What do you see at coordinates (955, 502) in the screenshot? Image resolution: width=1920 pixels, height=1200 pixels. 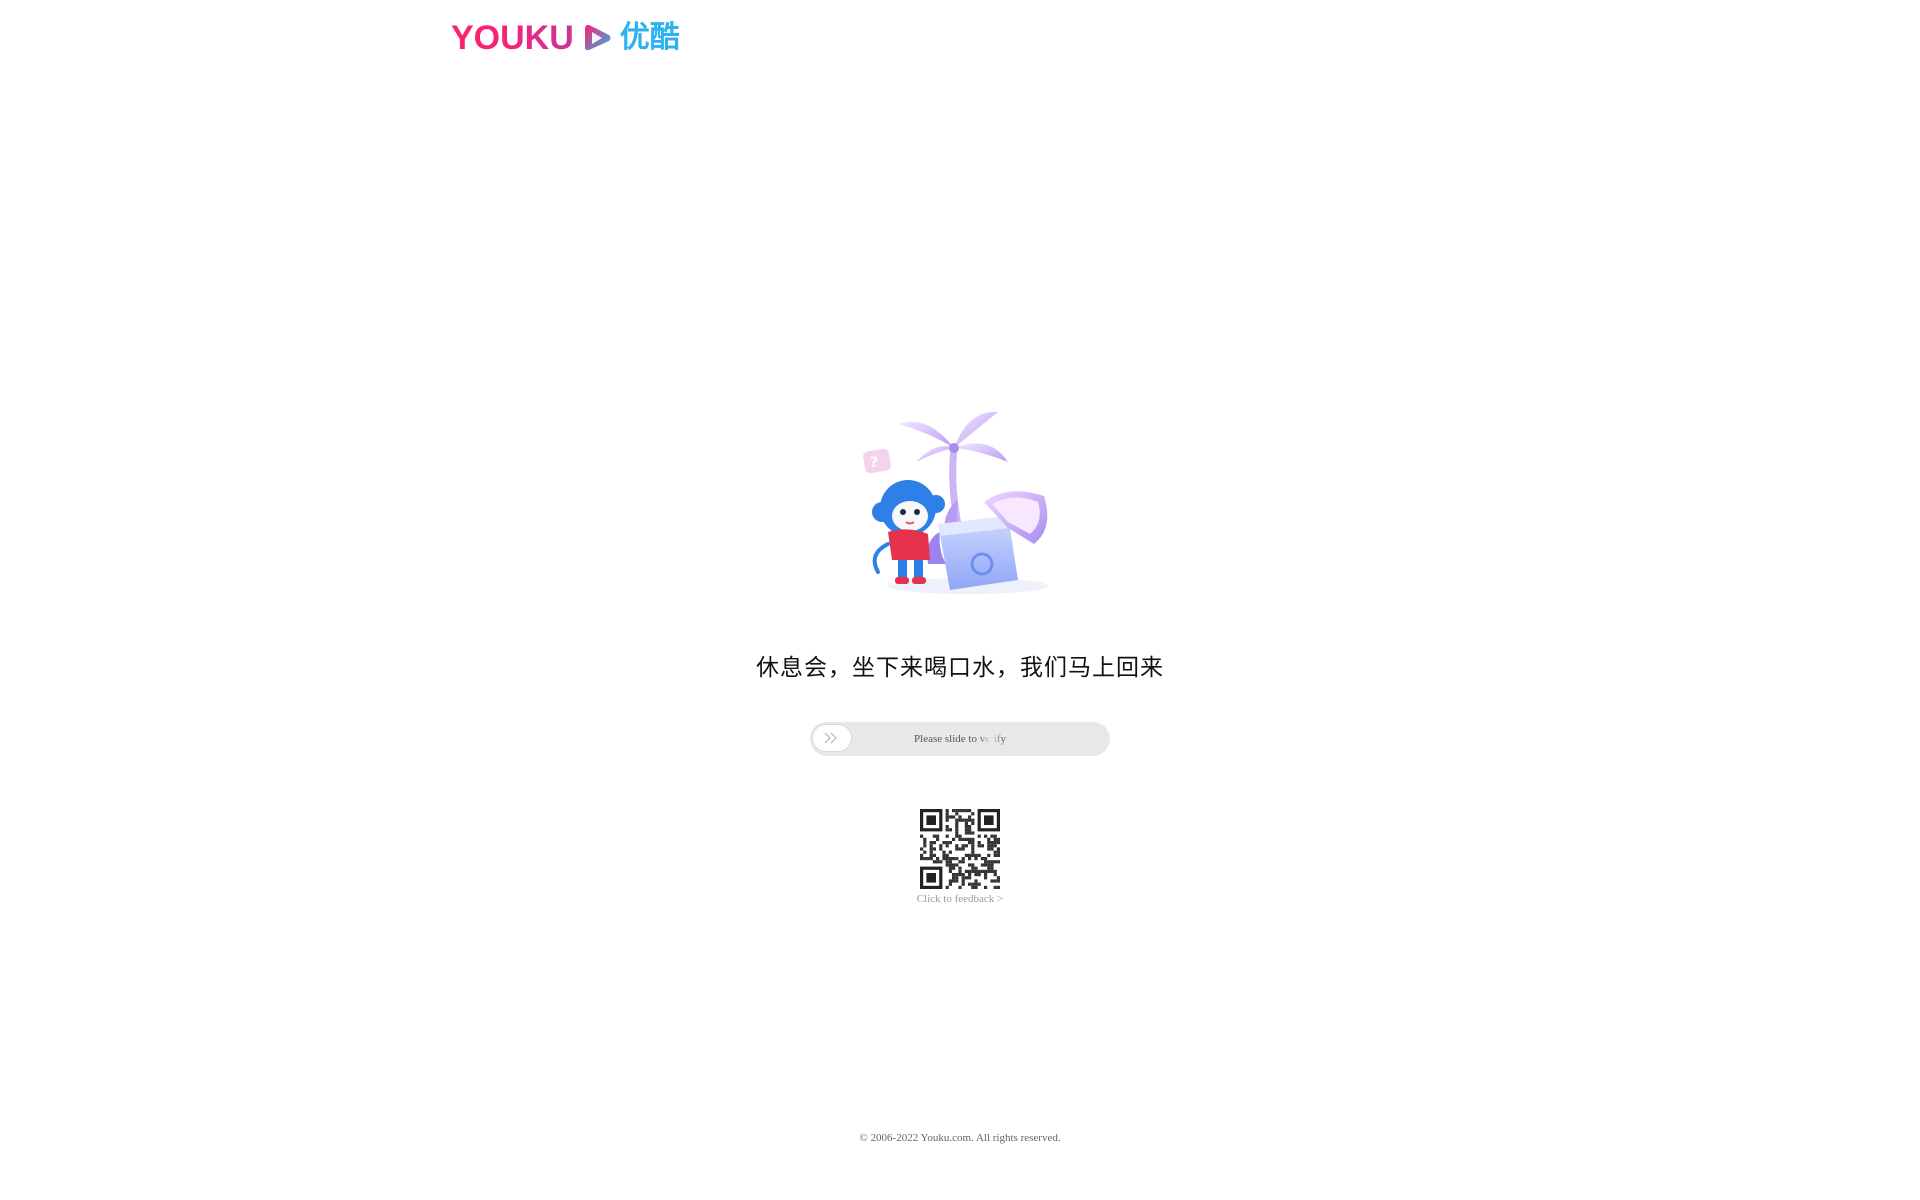 I see `monkey-treasure-illustration: ?` at bounding box center [955, 502].